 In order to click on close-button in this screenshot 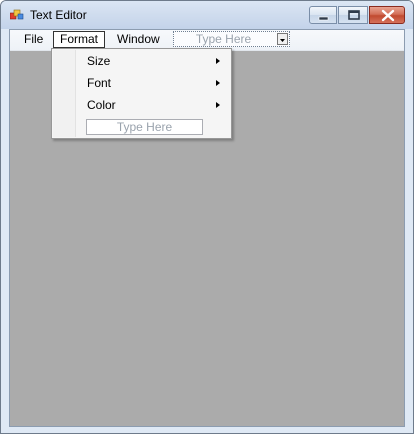, I will do `click(387, 15)`.